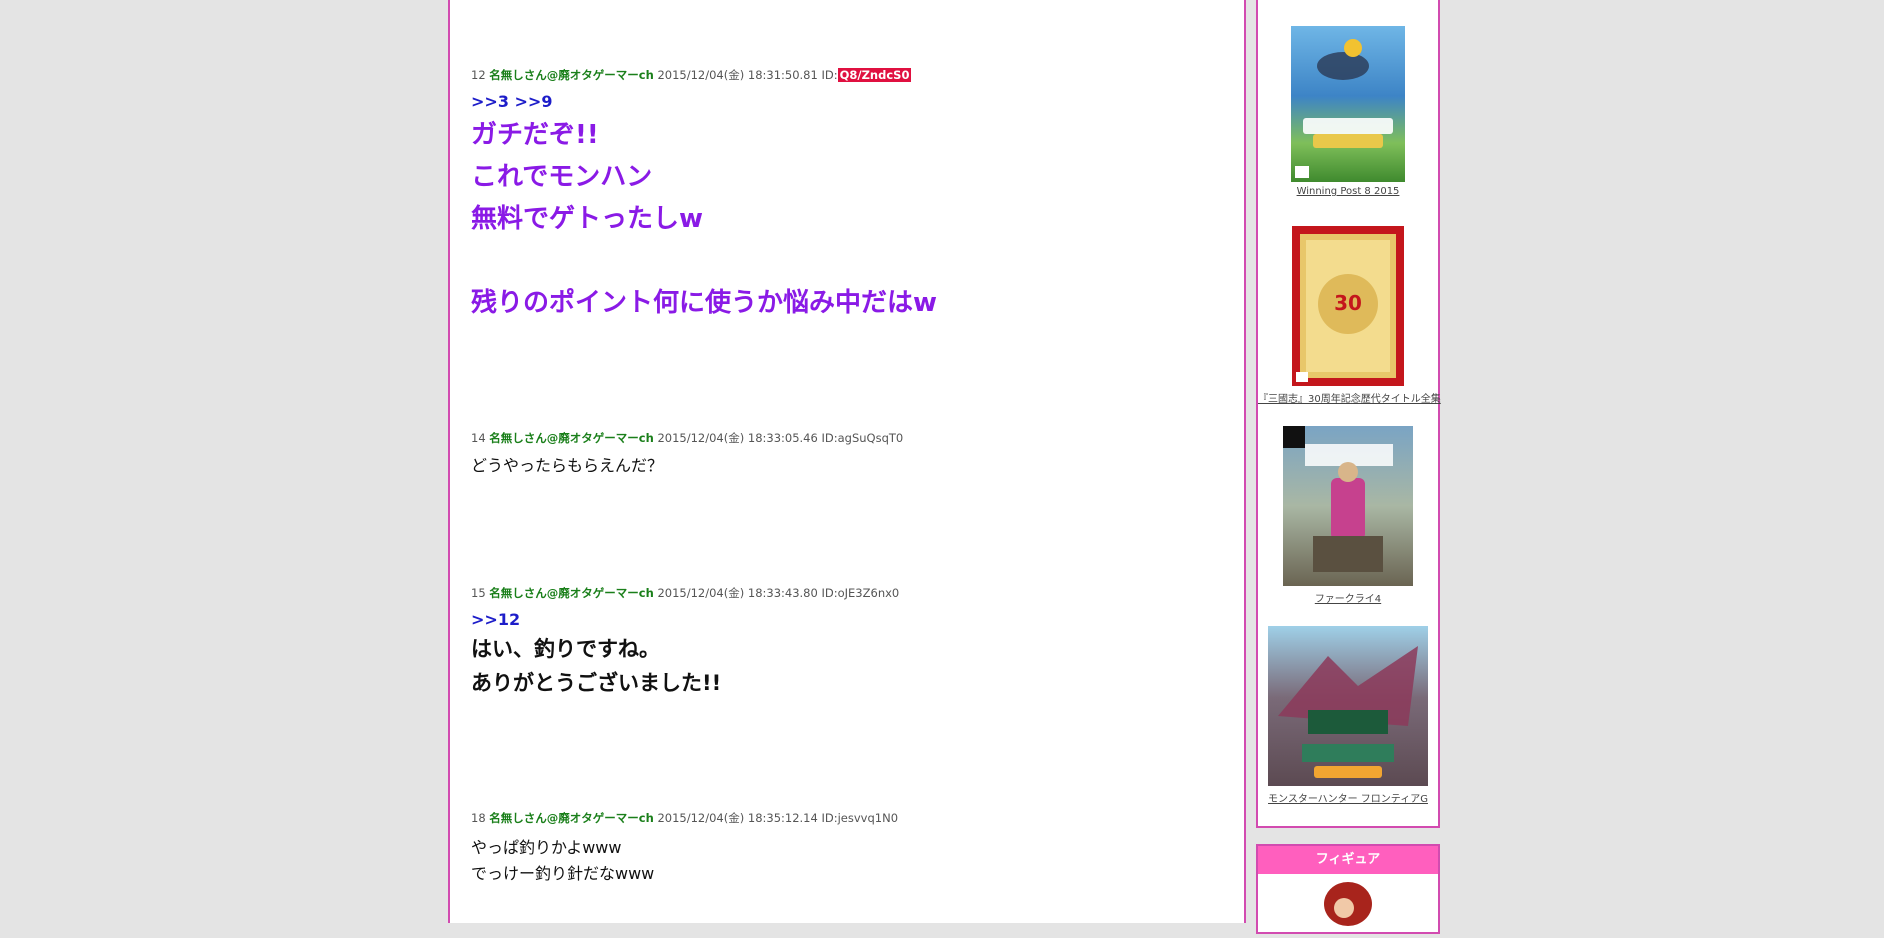 The height and width of the screenshot is (938, 1884). I want to click on figure-thumbnail, so click(1348, 904).